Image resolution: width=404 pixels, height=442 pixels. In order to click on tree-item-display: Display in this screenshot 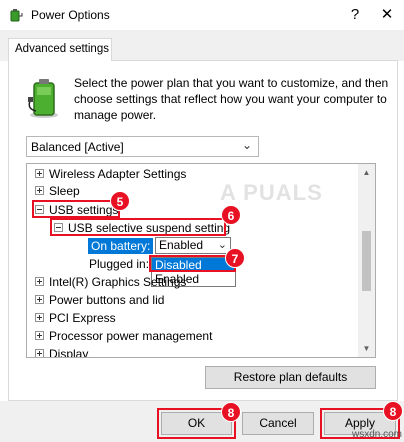, I will do `click(62, 352)`.